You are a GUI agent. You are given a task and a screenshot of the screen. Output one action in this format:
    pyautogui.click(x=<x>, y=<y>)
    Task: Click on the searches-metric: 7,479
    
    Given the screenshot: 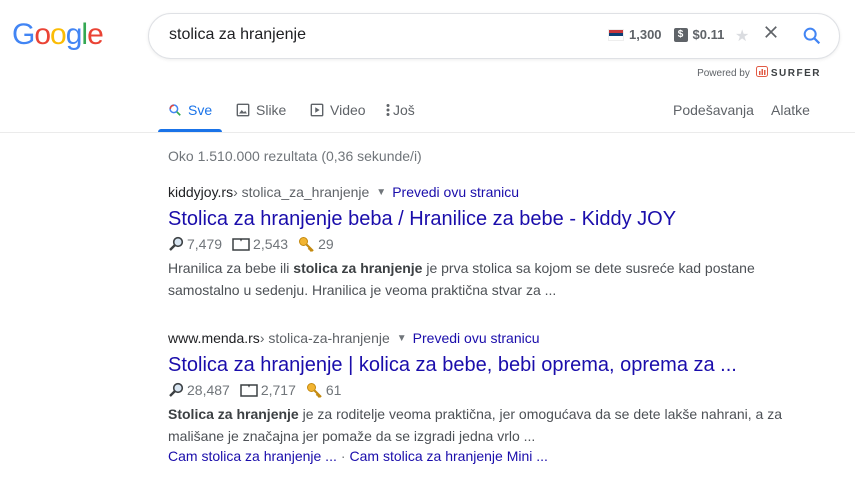 What is the action you would take?
    pyautogui.click(x=195, y=244)
    